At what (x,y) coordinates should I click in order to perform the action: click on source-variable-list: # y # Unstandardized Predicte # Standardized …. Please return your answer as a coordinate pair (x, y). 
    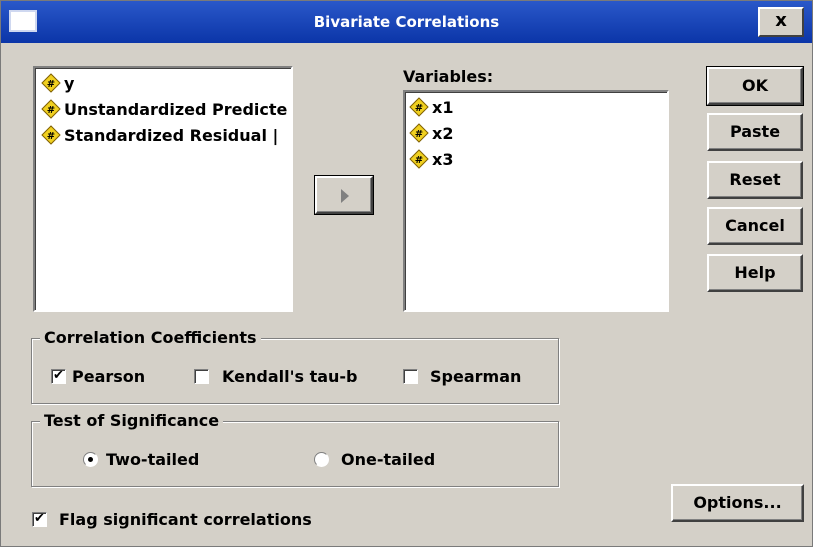
    Looking at the image, I should click on (163, 189).